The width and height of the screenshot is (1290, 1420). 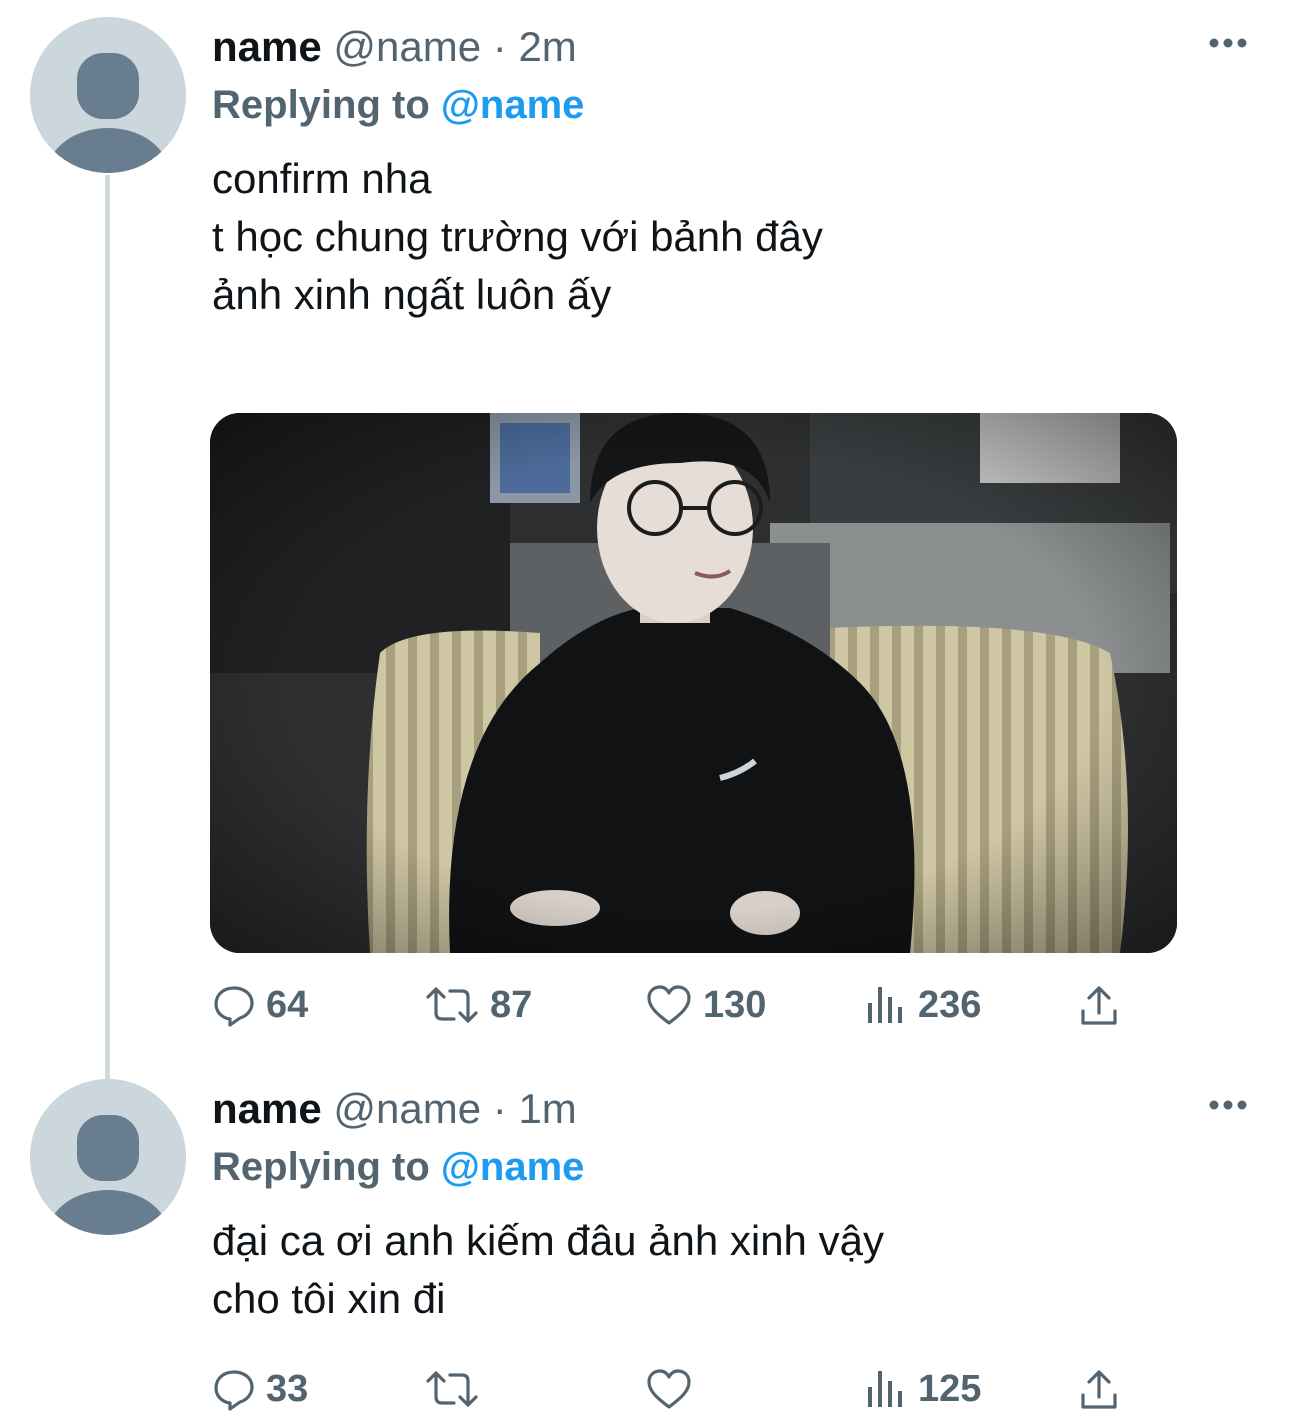 What do you see at coordinates (287, 1389) in the screenshot?
I see `reply-count: 33` at bounding box center [287, 1389].